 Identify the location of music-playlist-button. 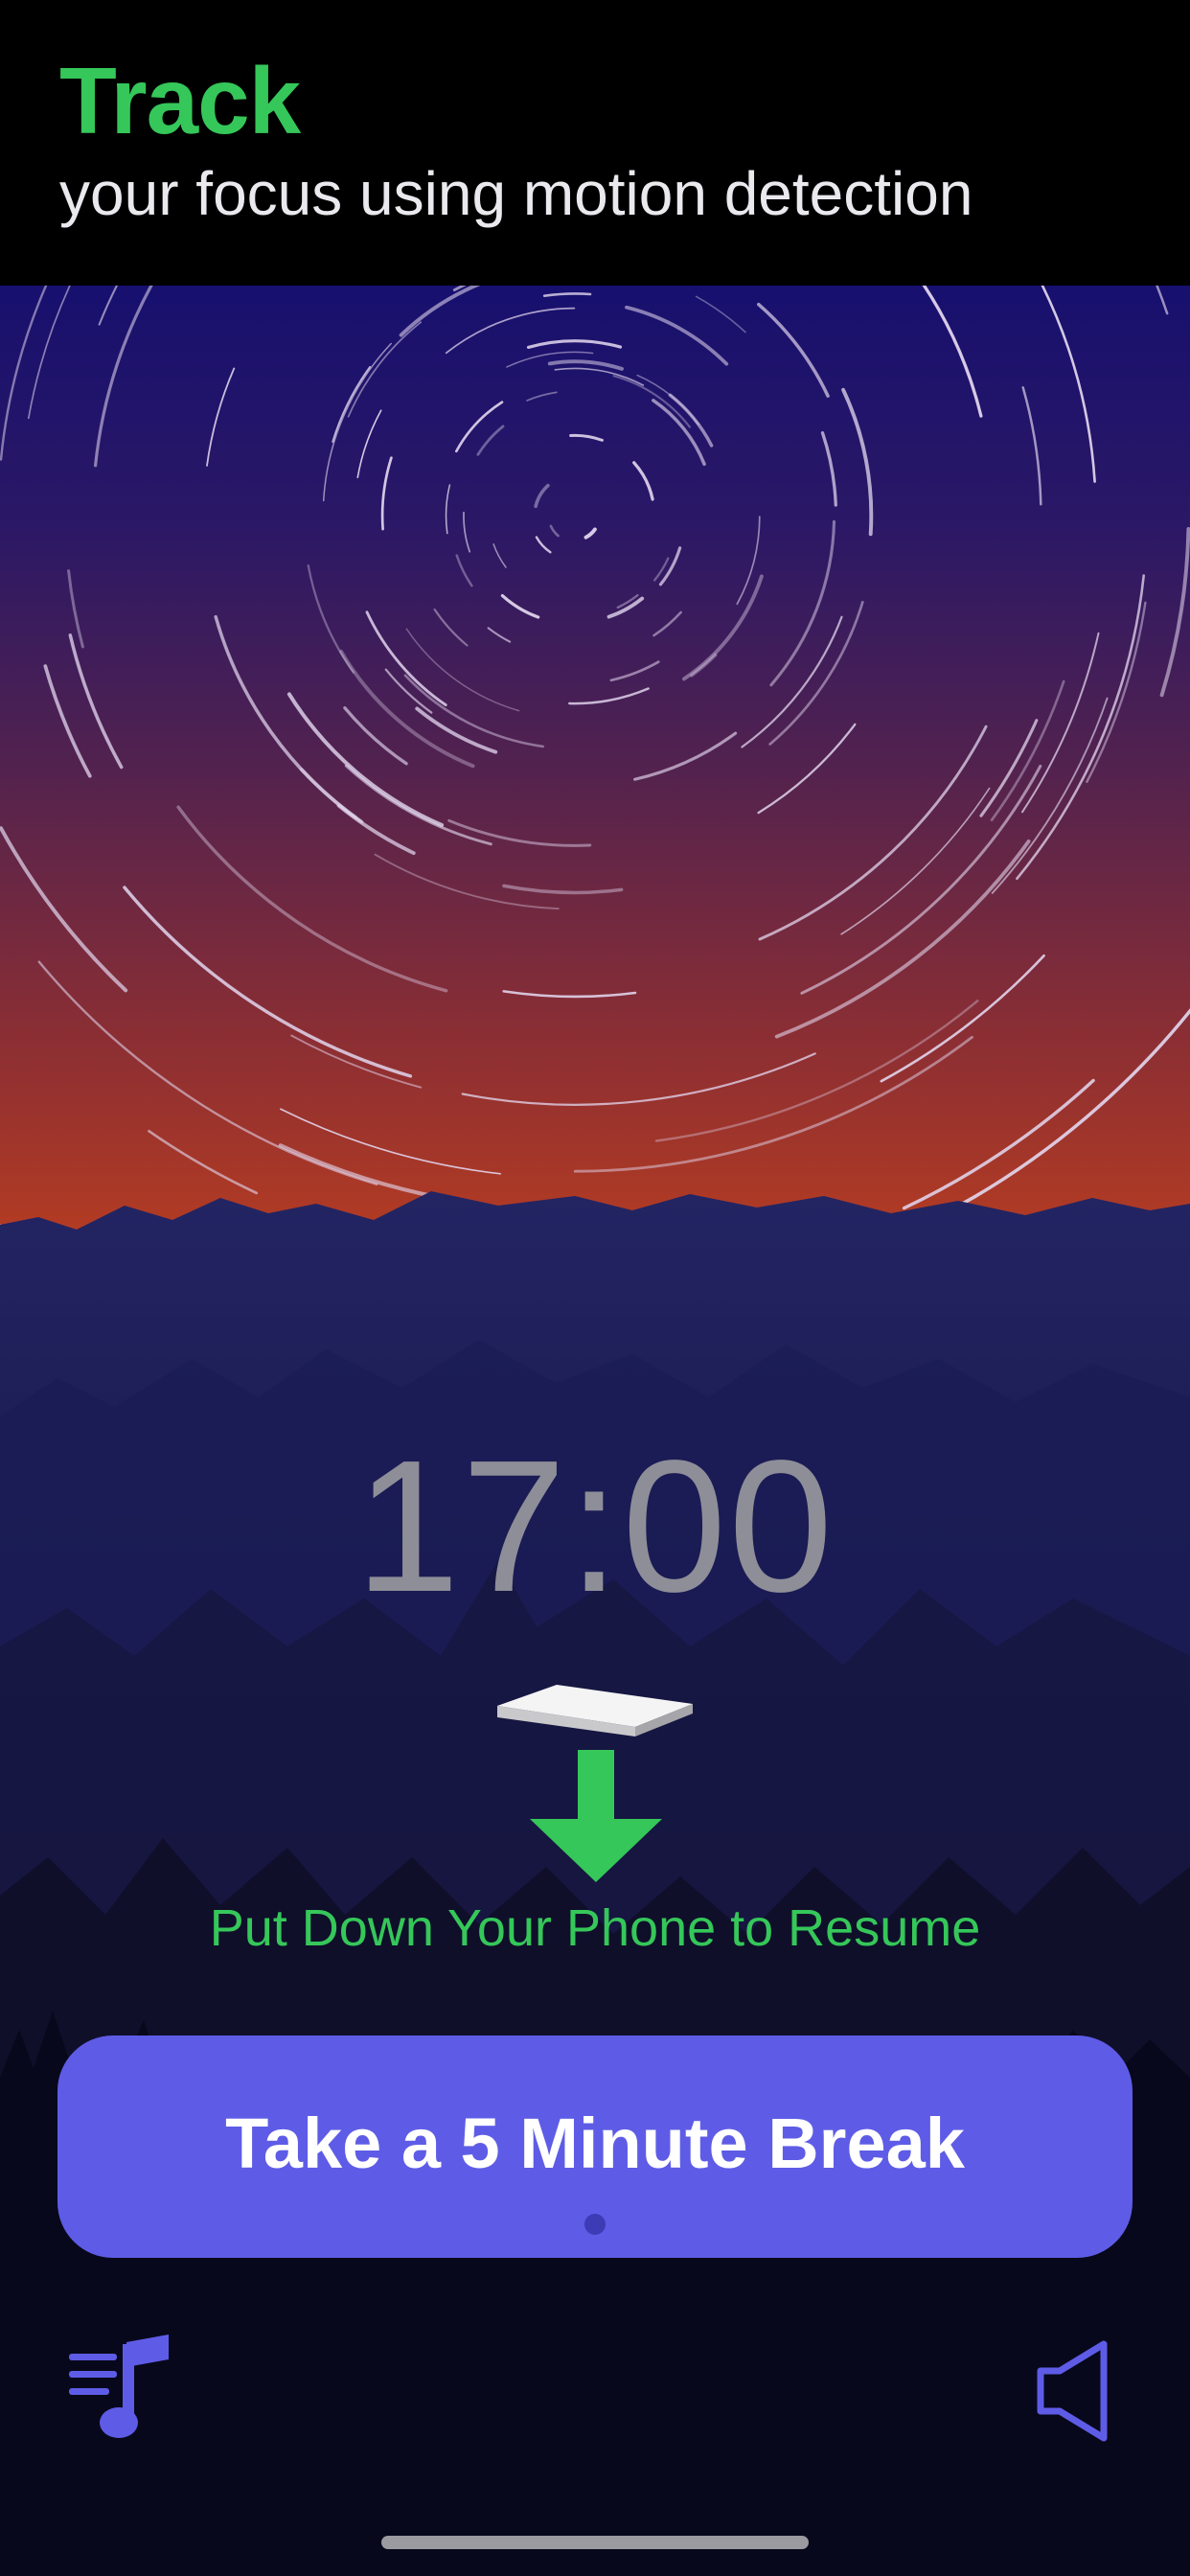
(119, 2388).